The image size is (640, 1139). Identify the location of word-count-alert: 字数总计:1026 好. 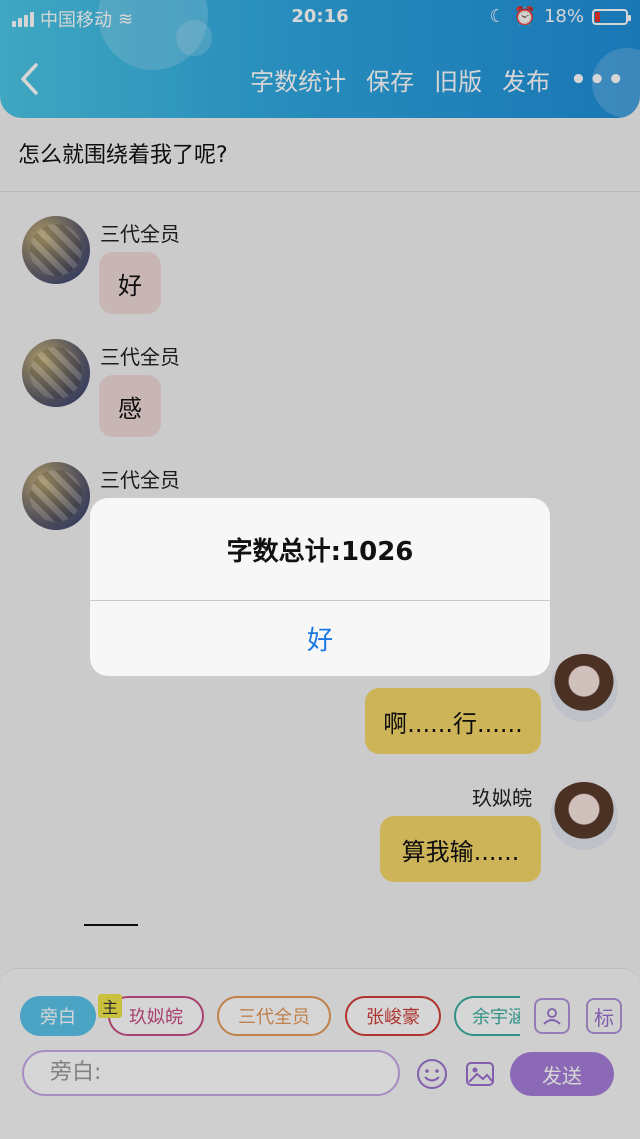
(320, 587).